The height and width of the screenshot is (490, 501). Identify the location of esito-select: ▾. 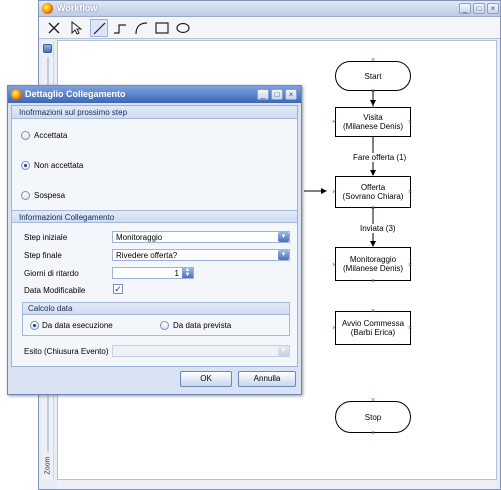
(201, 351).